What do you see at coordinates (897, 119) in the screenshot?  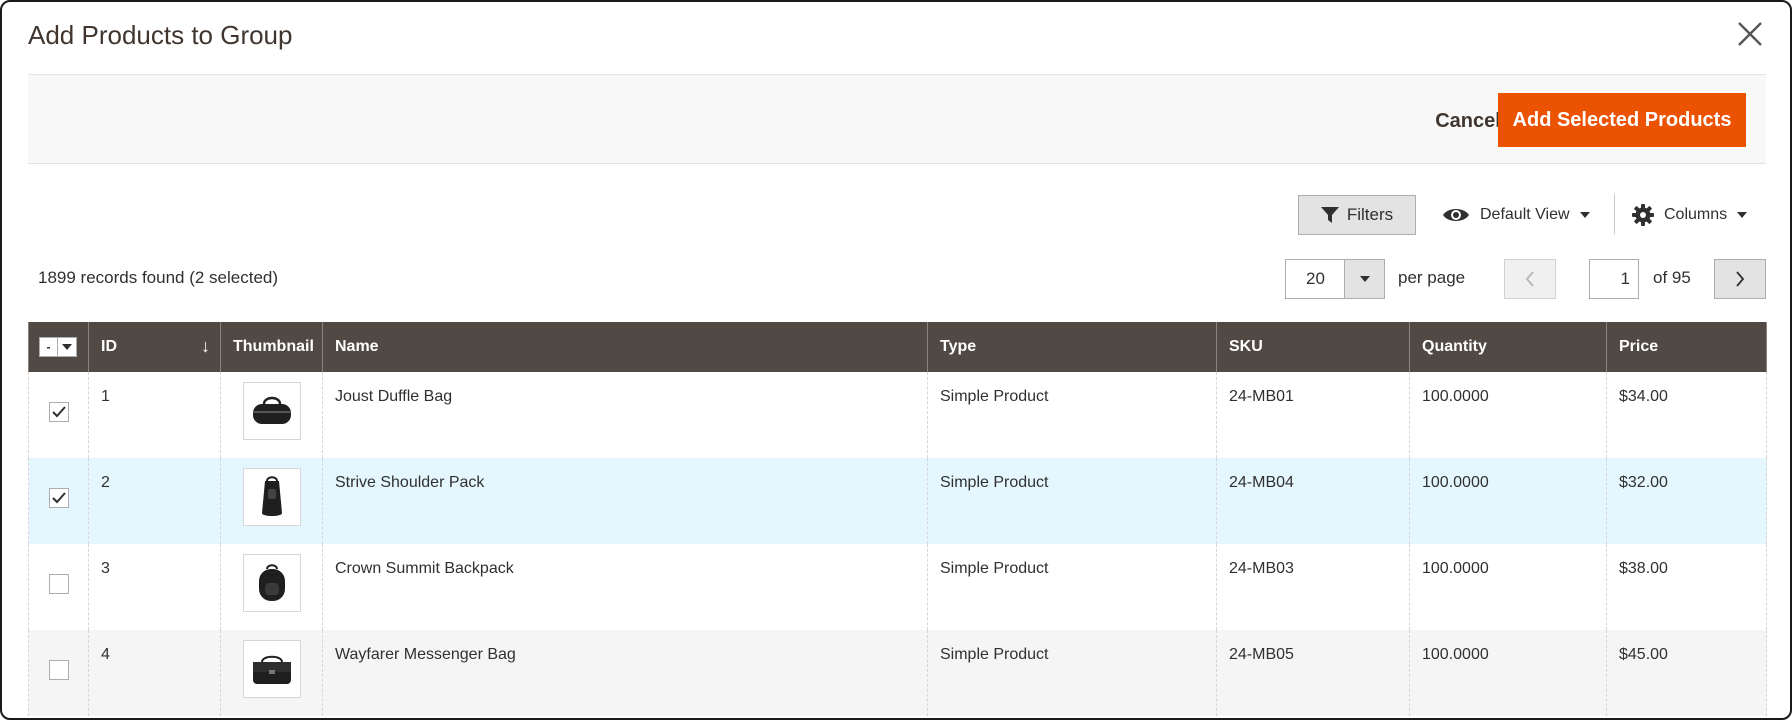 I see `modal-action-bar: Cancel Add Selected Products` at bounding box center [897, 119].